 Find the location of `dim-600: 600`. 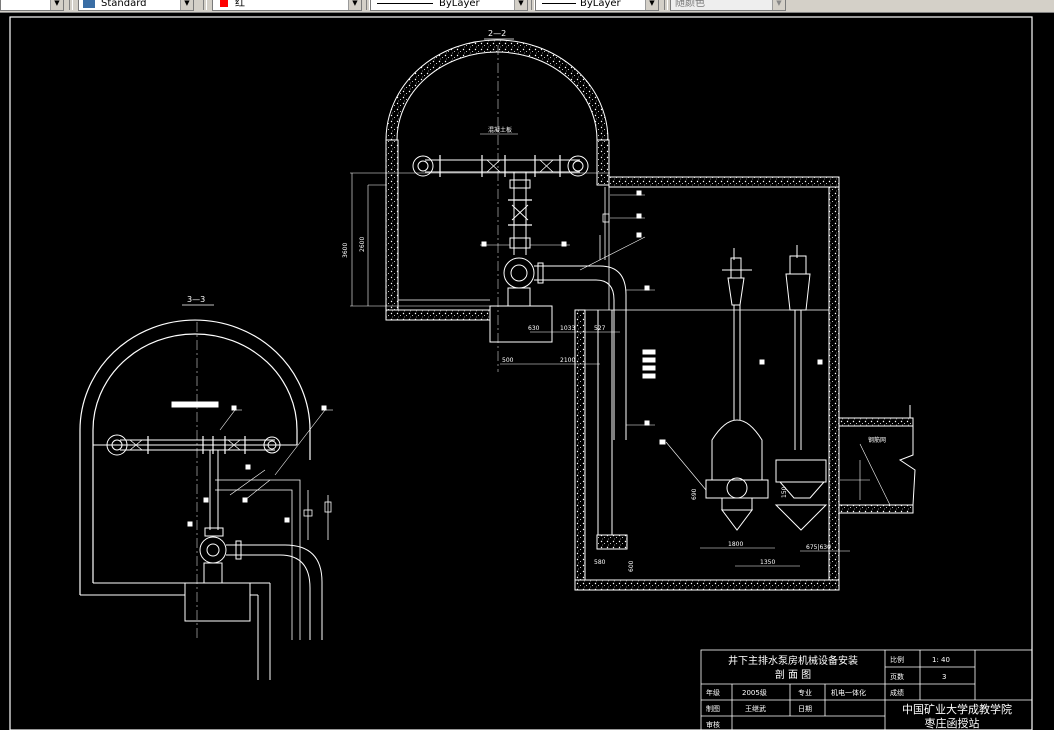

dim-600: 600 is located at coordinates (631, 566).